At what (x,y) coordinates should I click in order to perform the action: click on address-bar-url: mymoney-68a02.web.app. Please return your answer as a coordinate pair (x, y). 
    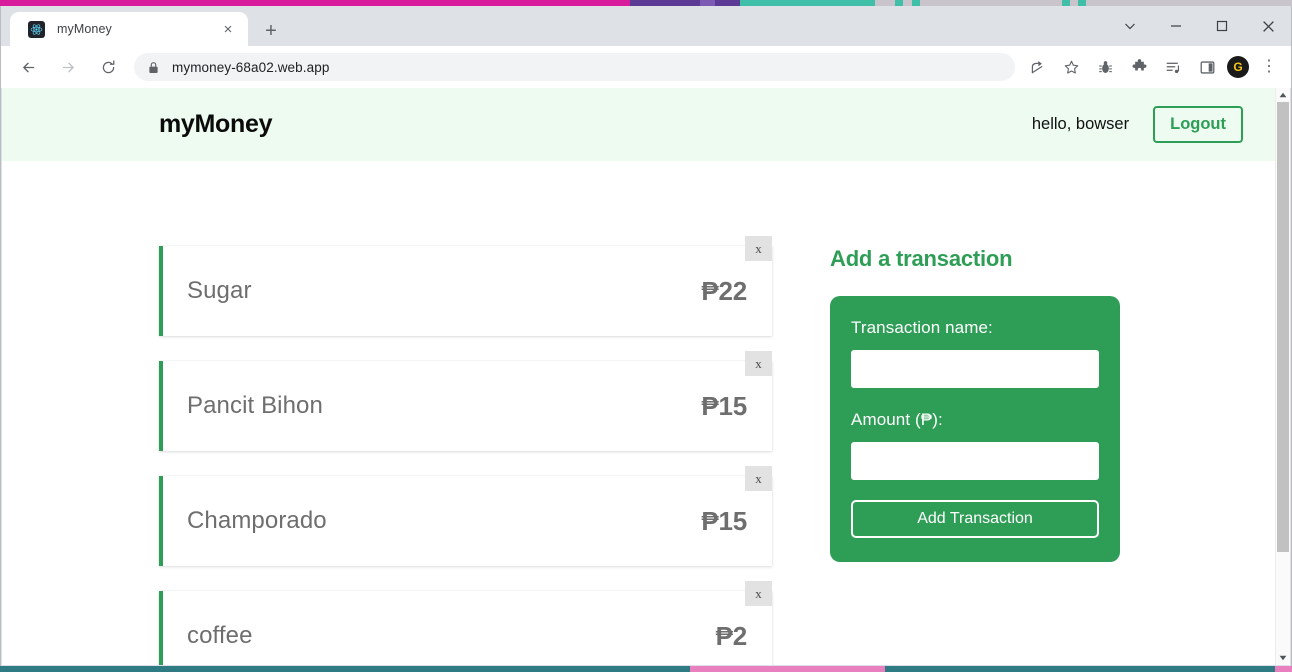
    Looking at the image, I should click on (251, 67).